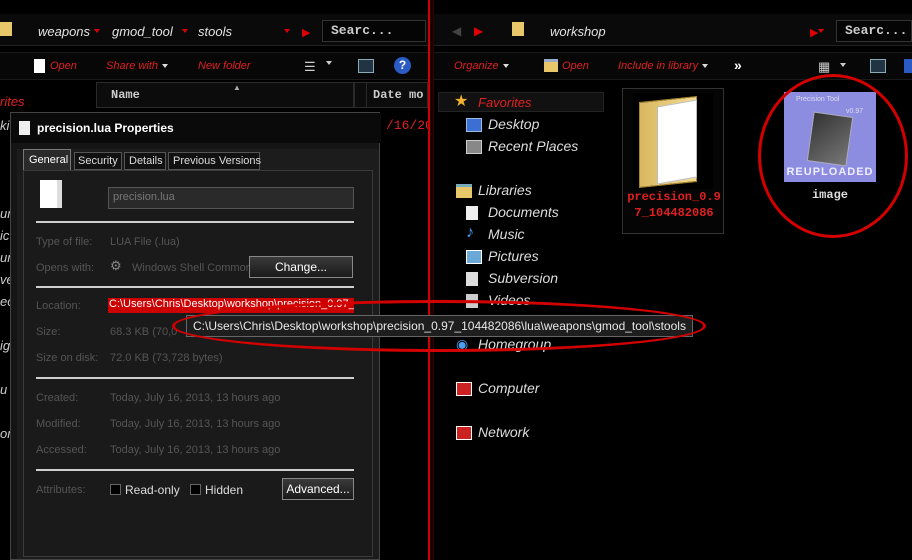 Image resolution: width=912 pixels, height=560 pixels. Describe the element at coordinates (513, 124) in the screenshot. I see `nav-desktop: Desktop` at that location.